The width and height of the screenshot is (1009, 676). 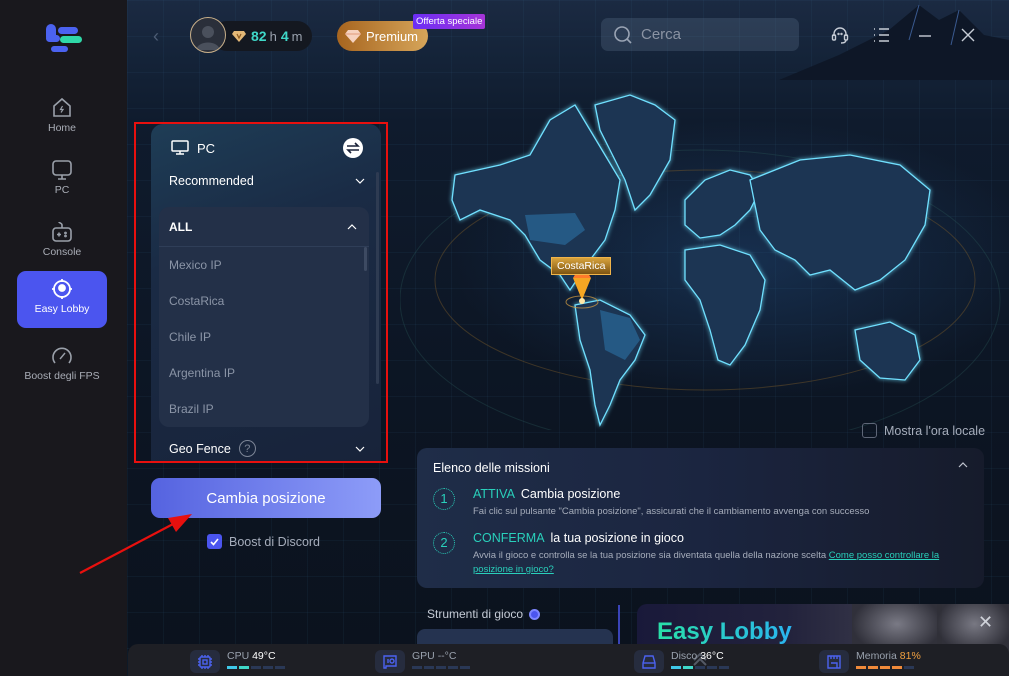 What do you see at coordinates (876, 656) in the screenshot?
I see `memory-label: Memoria` at bounding box center [876, 656].